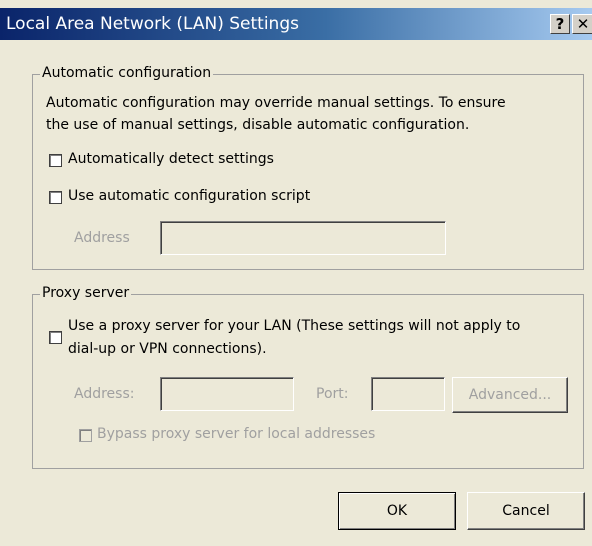  I want to click on cancel-button: Cancel, so click(526, 511).